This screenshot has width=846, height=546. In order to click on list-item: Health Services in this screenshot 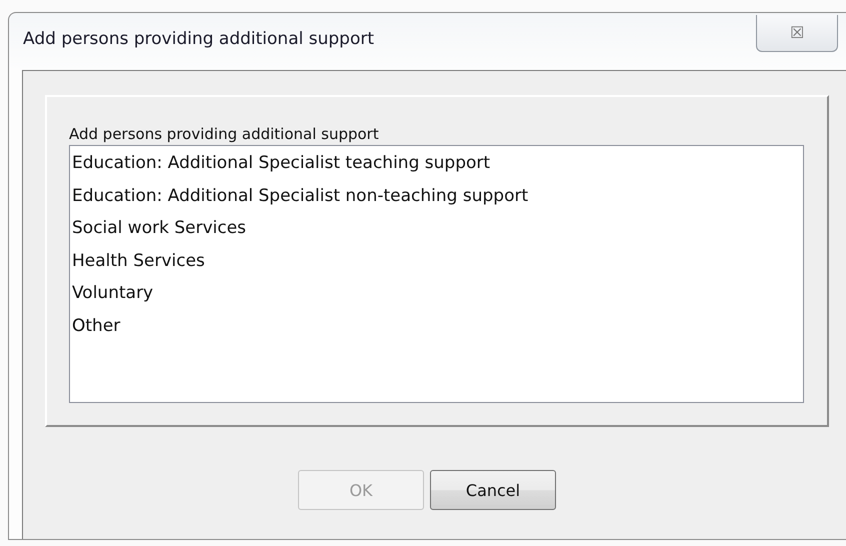, I will do `click(137, 260)`.